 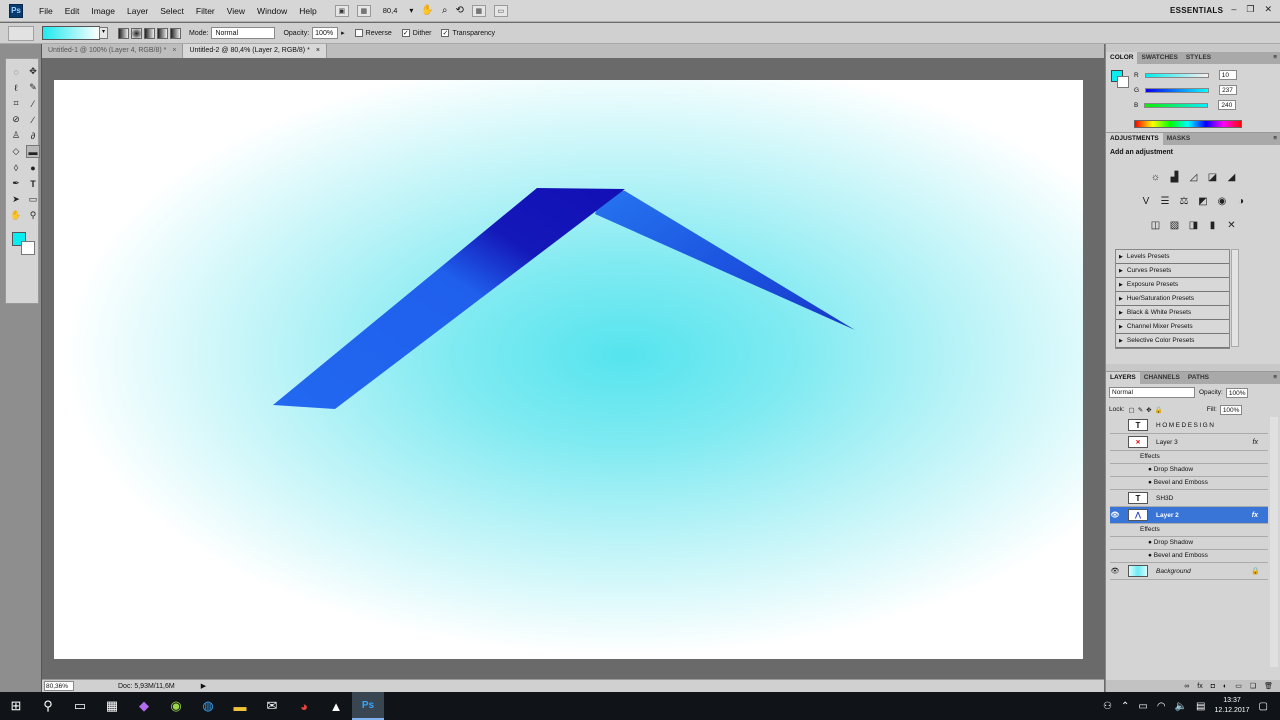 What do you see at coordinates (1125, 706) in the screenshot?
I see `show-hidden-icon: ⌃` at bounding box center [1125, 706].